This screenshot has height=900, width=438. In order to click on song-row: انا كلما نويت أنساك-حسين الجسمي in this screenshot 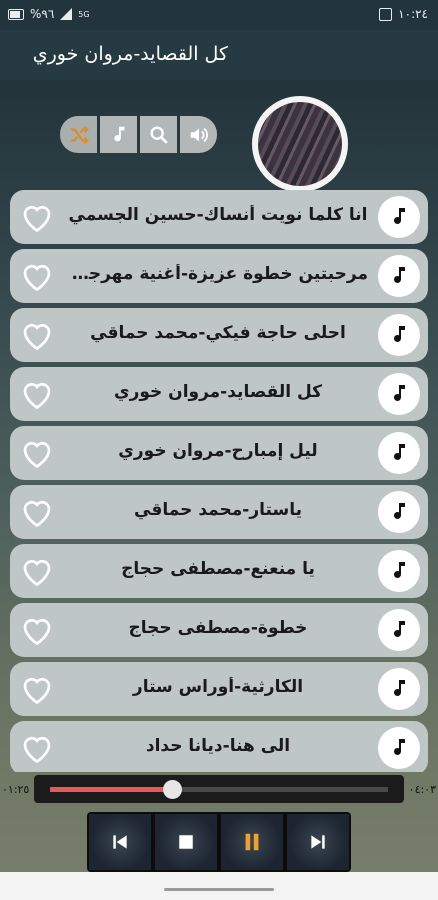, I will do `click(219, 217)`.